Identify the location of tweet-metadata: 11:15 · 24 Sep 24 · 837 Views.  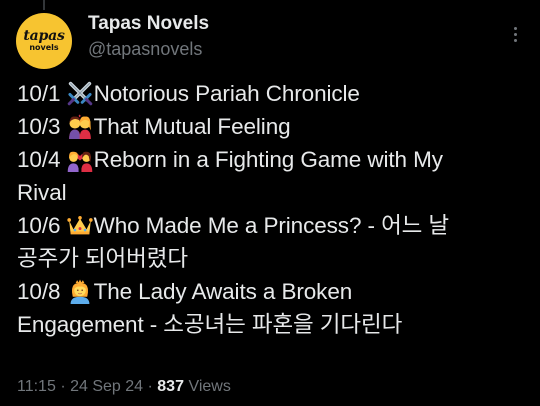
(124, 387).